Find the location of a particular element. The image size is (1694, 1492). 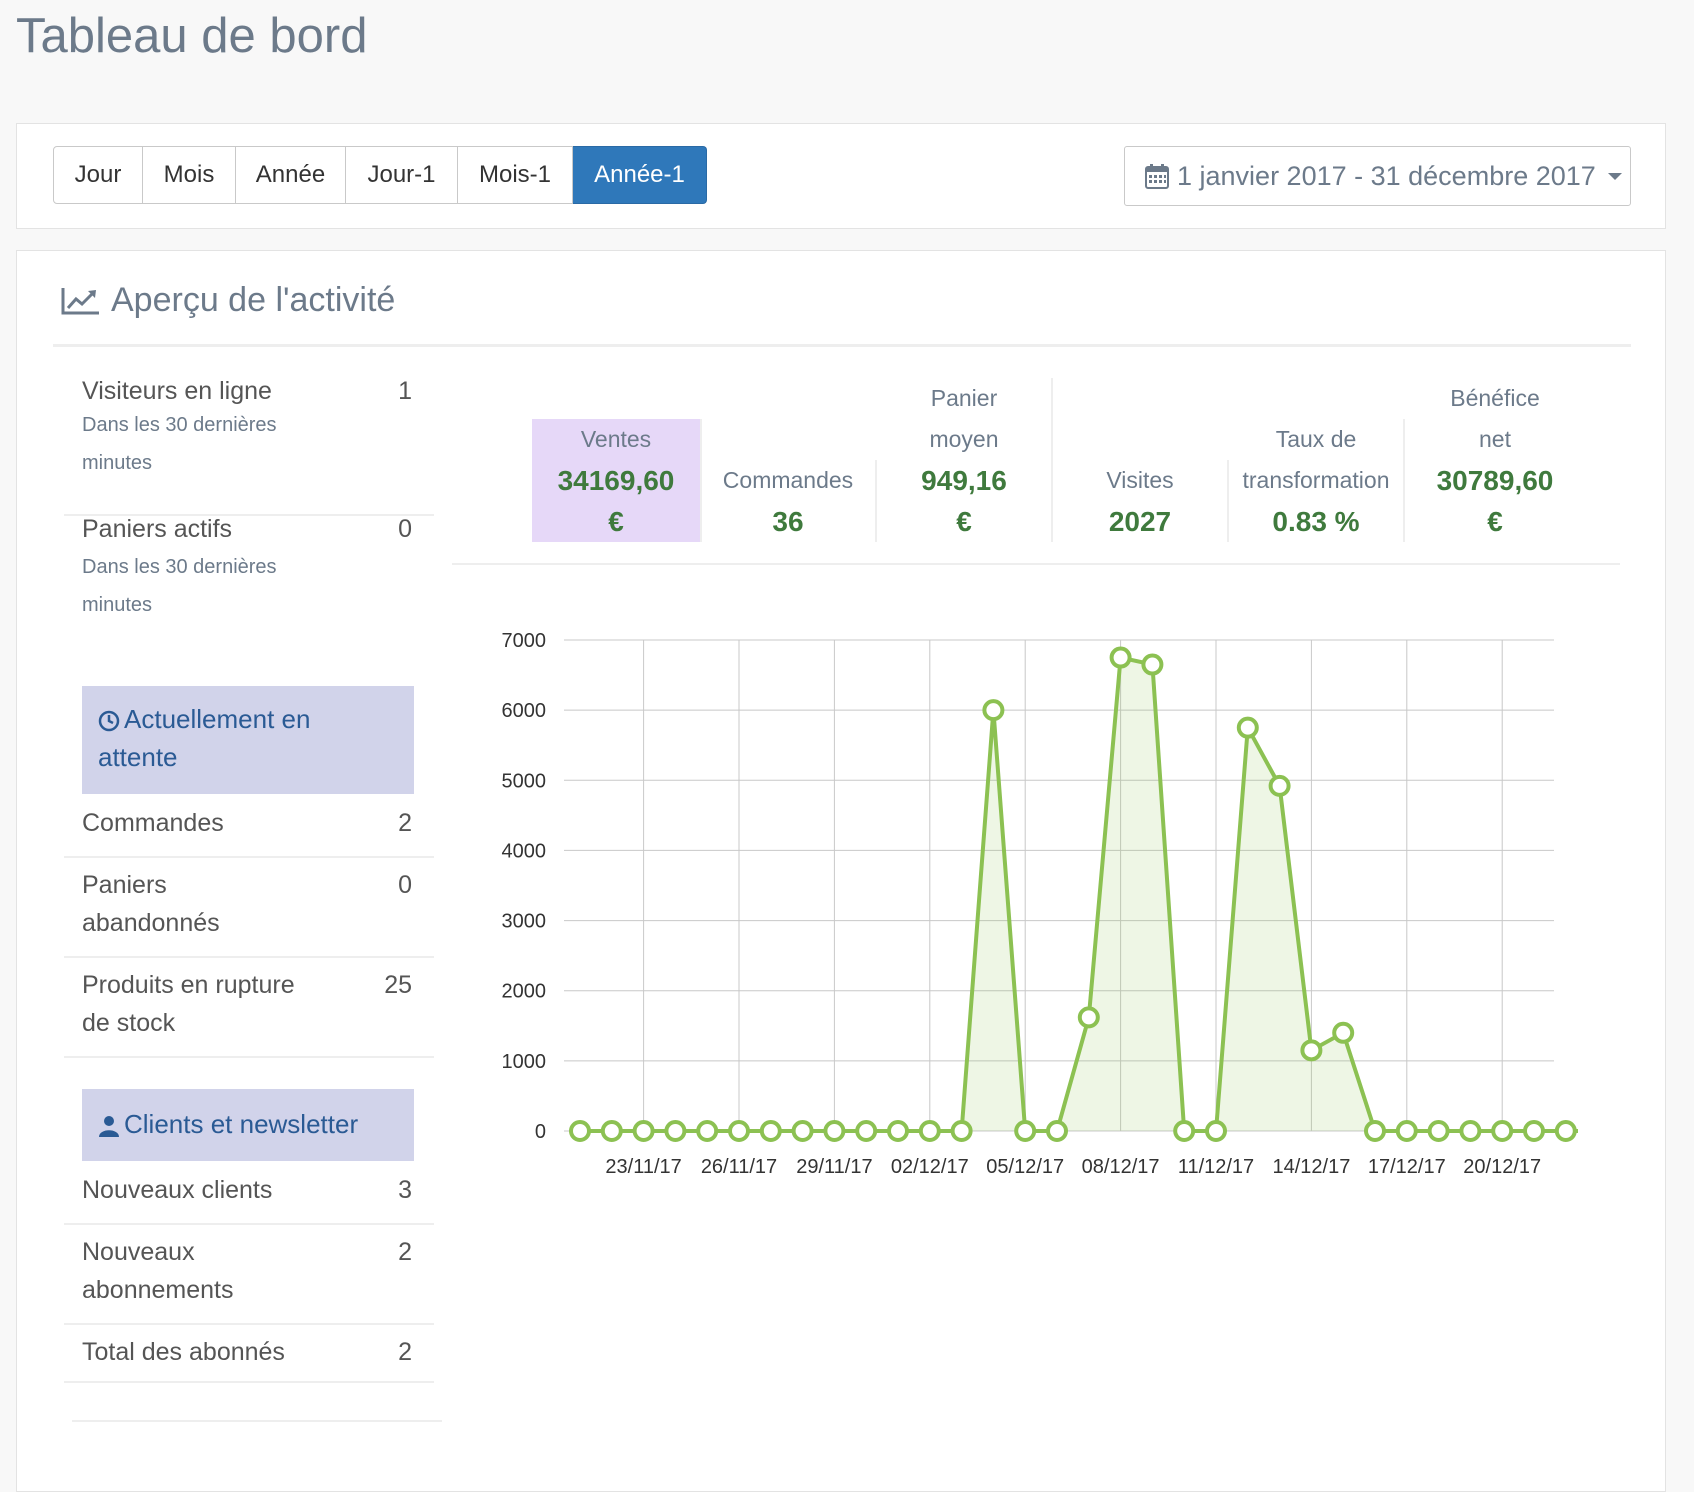

period-button-mois: Mois is located at coordinates (189, 175).